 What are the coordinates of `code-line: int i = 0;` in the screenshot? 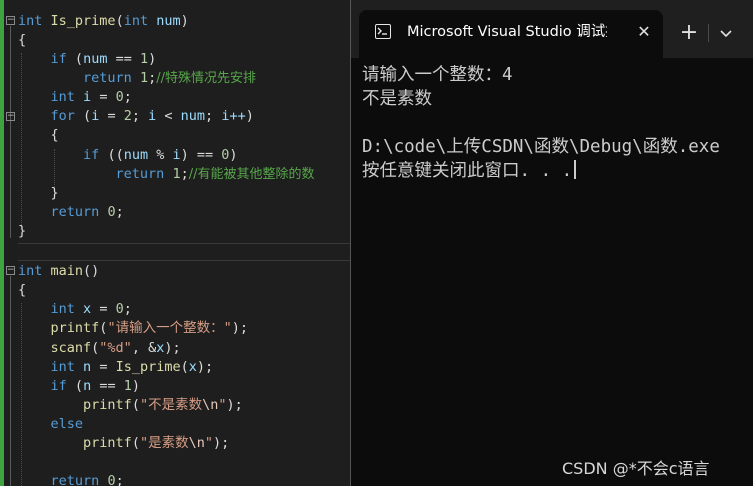 It's located at (75, 97).